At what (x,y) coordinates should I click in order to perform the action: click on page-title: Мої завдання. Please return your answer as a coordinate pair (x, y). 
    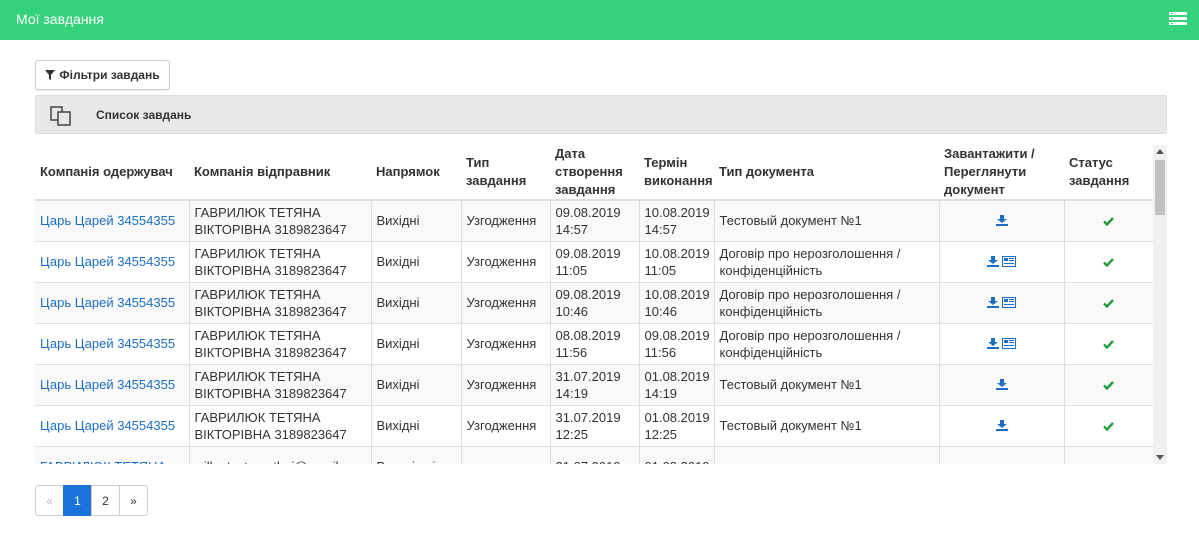
    Looking at the image, I should click on (60, 19).